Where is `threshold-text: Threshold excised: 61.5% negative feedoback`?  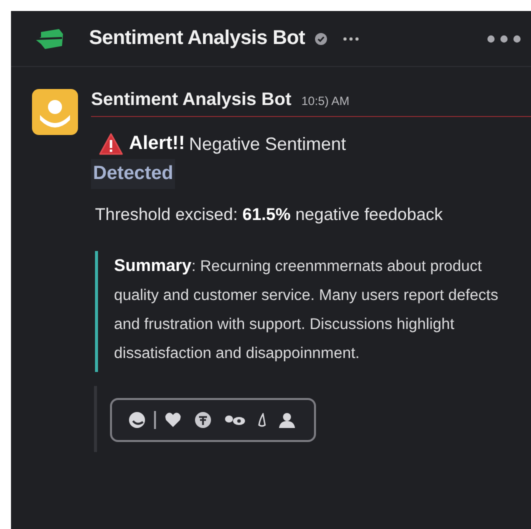 threshold-text: Threshold excised: 61.5% negative feedoback is located at coordinates (269, 215).